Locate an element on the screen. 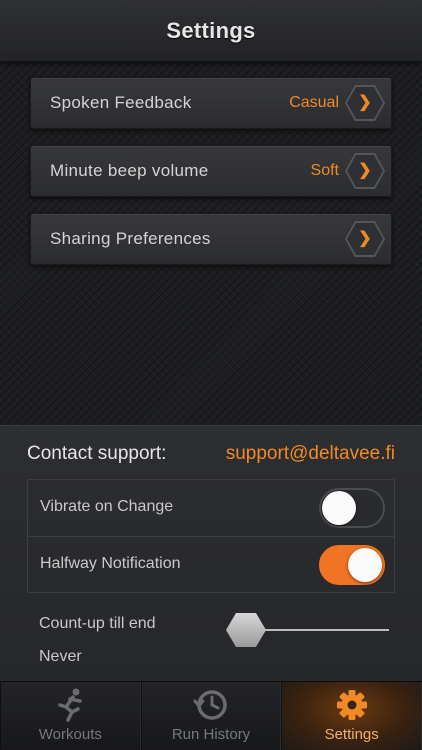 The image size is (422, 750). page-title: Settings is located at coordinates (211, 30).